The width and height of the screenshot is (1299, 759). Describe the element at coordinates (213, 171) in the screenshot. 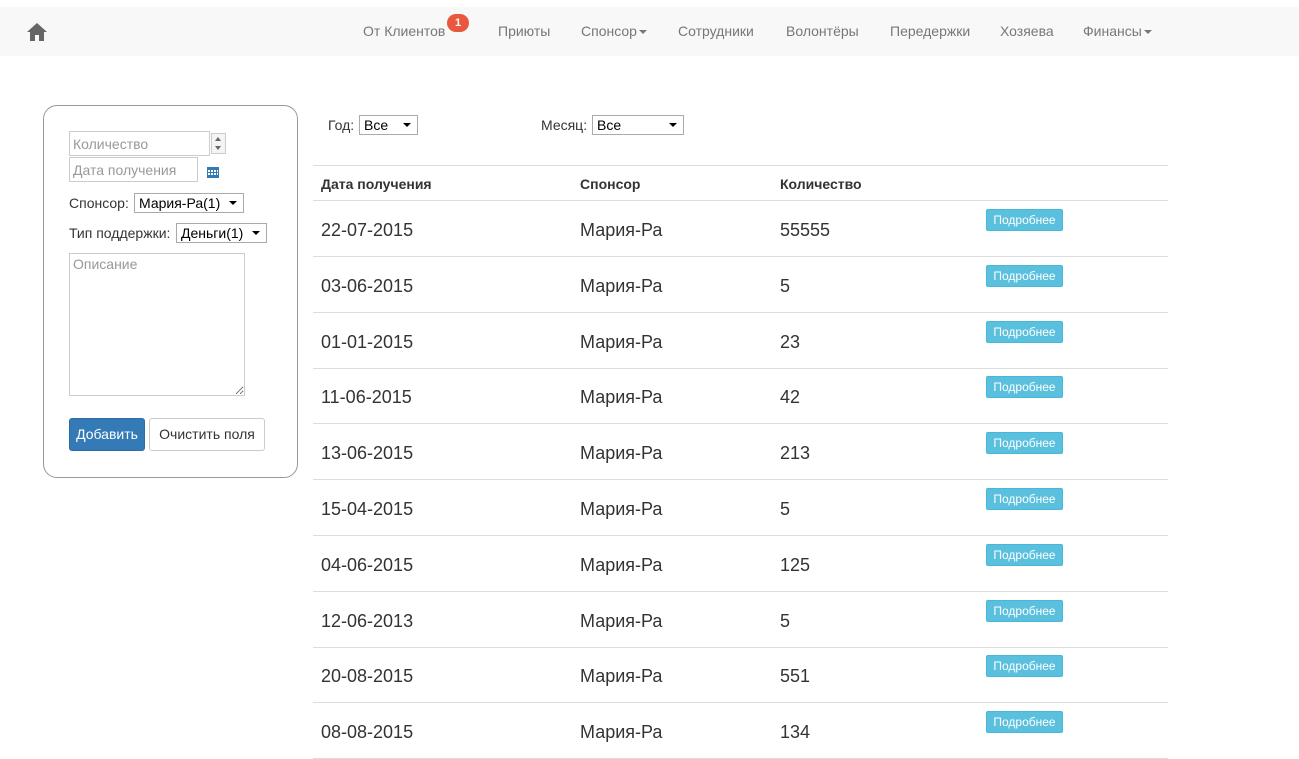

I see `calendar-icon` at that location.